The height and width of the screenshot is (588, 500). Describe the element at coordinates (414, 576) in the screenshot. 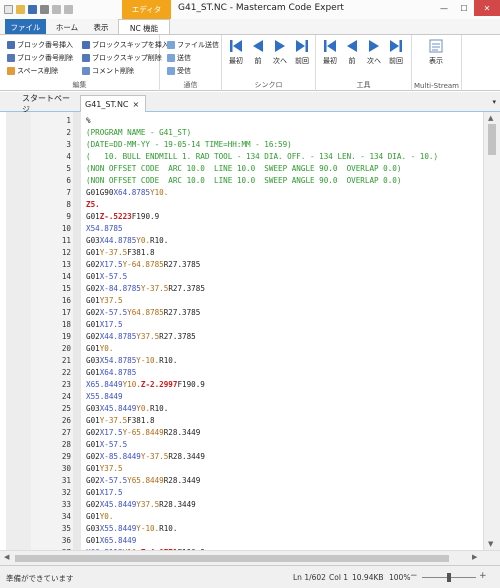

I see `zoom-out-icon: −` at that location.